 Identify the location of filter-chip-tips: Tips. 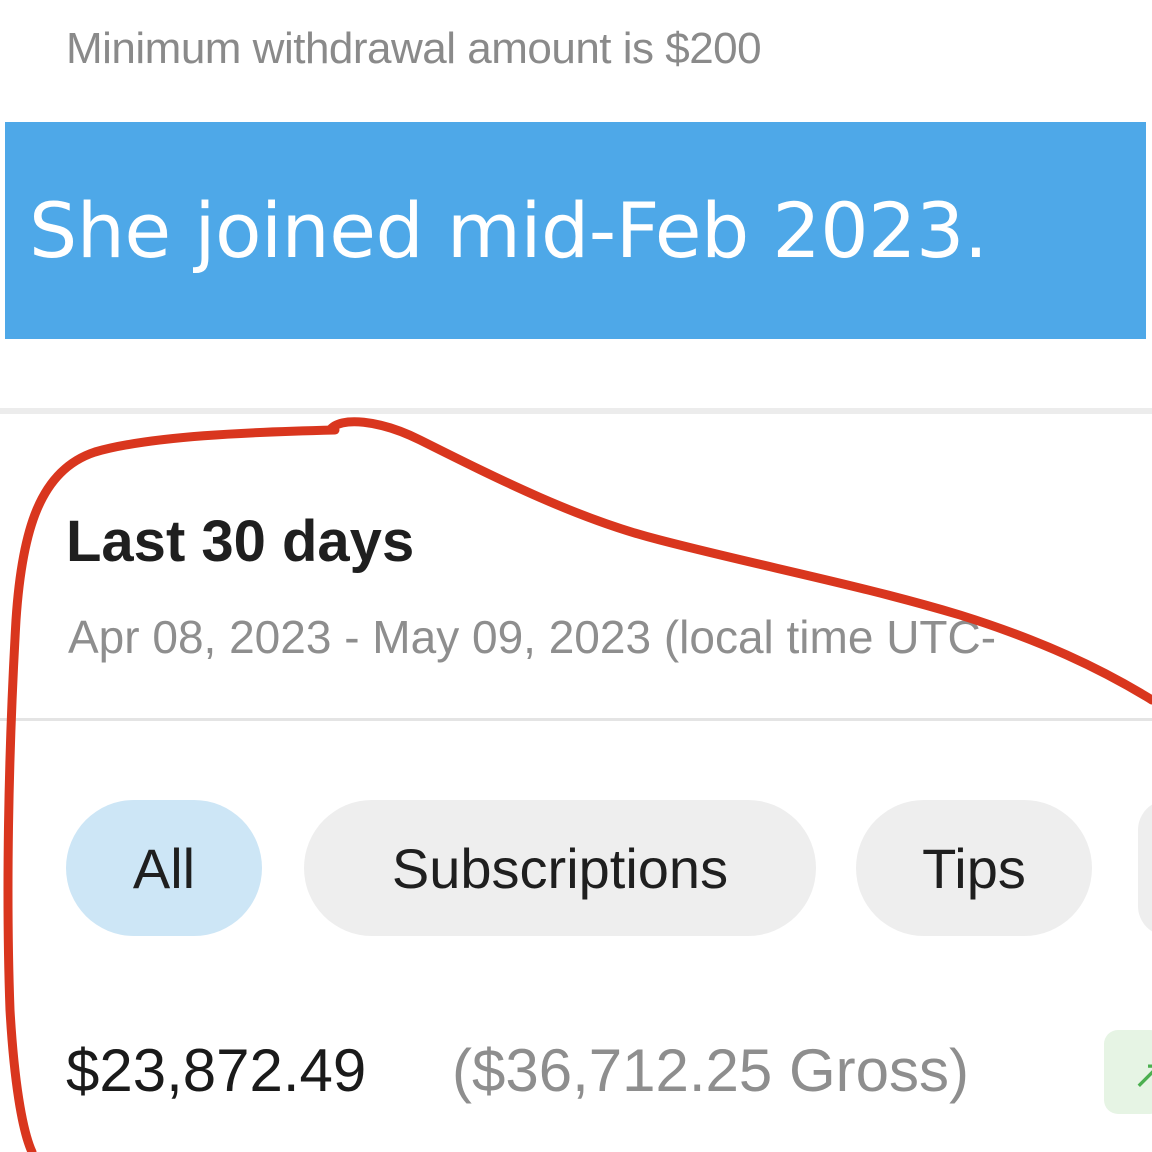
(974, 868).